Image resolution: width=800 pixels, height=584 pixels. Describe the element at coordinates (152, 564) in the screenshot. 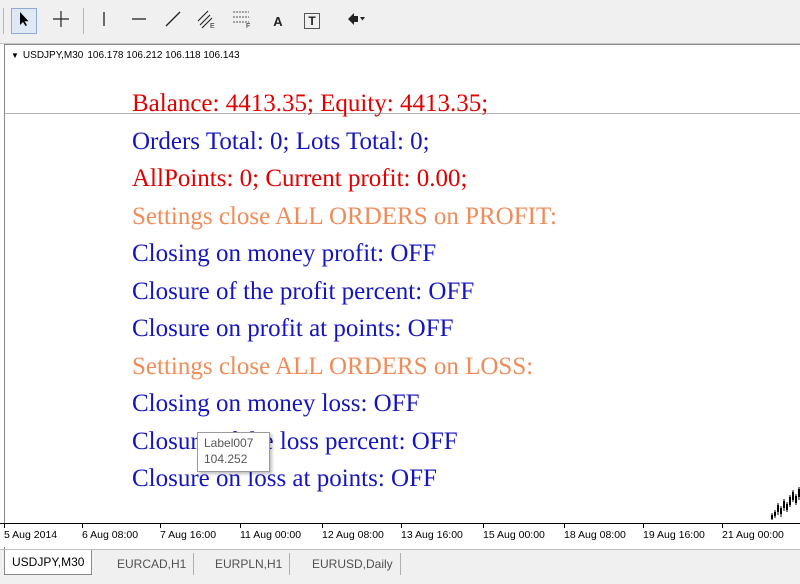

I see `tab-eurcad-h1: EURCAD,H1` at that location.